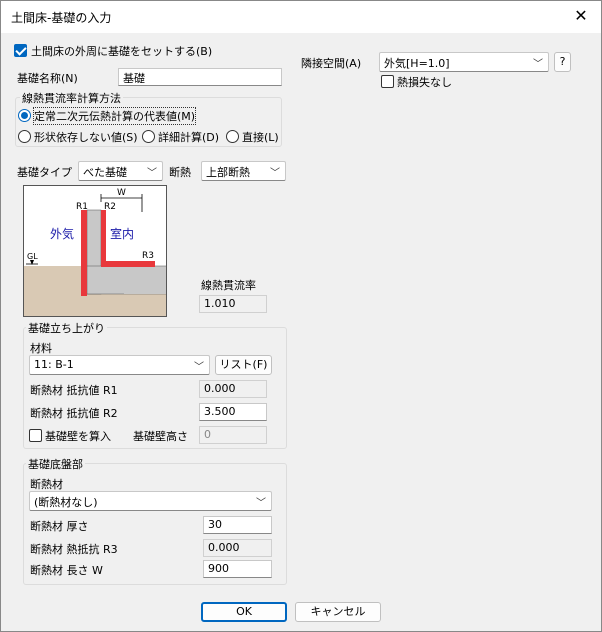 Image resolution: width=602 pixels, height=632 pixels. I want to click on thickness-field: 30, so click(237, 525).